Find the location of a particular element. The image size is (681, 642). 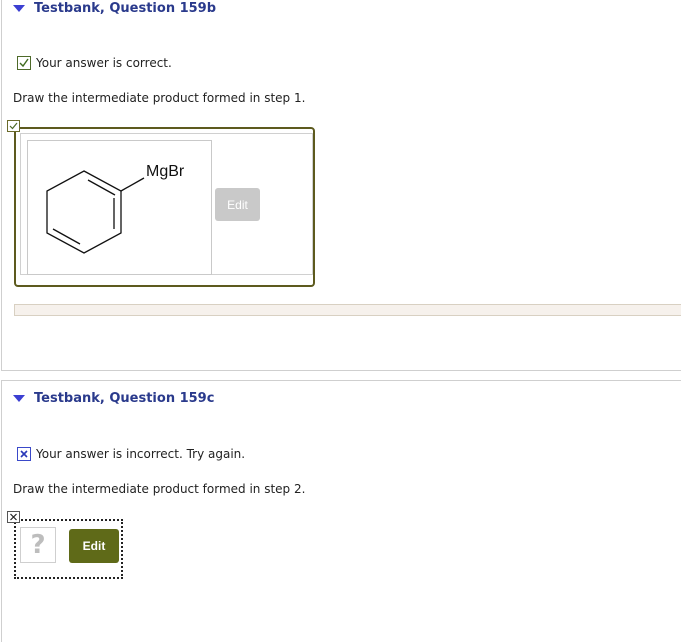

mgbr-label: MgBr is located at coordinates (165, 171).